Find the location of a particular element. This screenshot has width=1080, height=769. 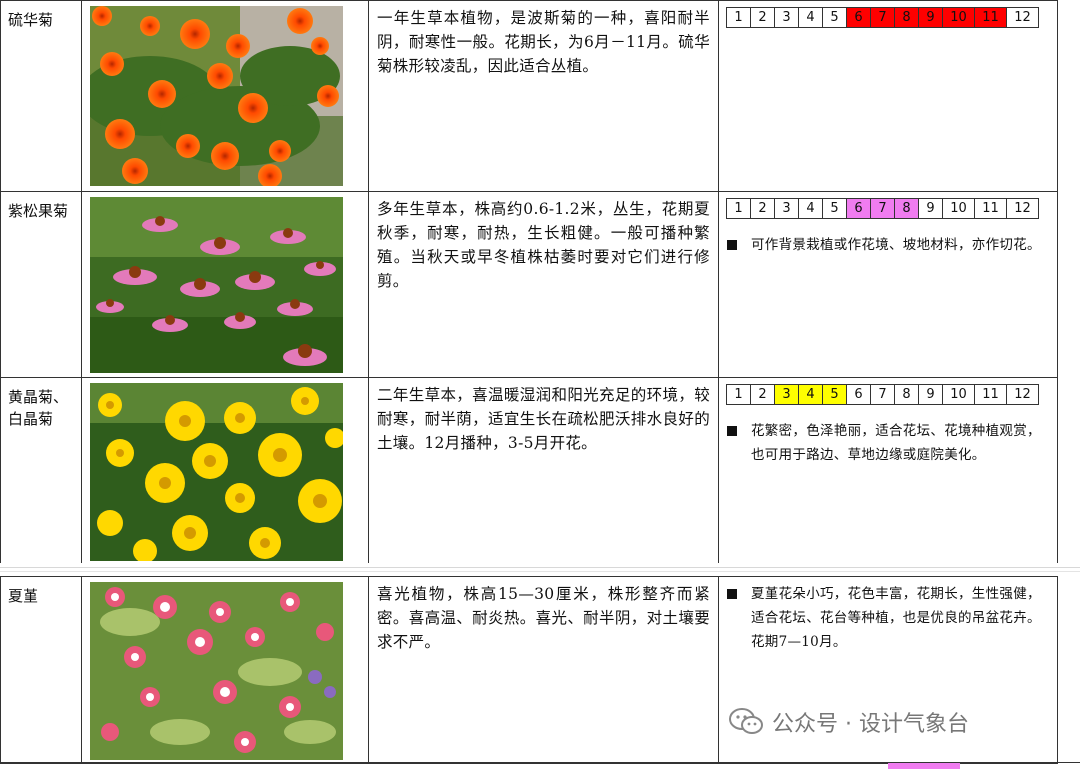

plant-note: 可作背景栽植或作花境、坡地材料，亦作切花。 is located at coordinates (888, 238).